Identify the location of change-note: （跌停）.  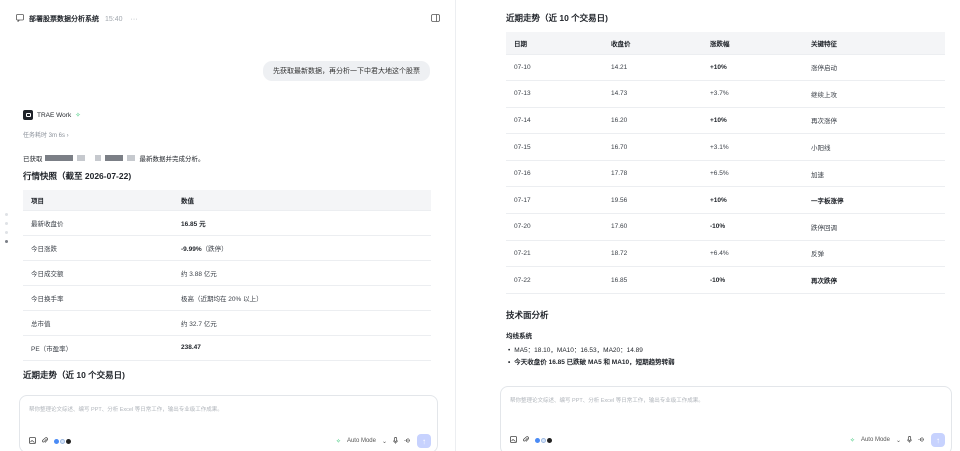
(214, 249).